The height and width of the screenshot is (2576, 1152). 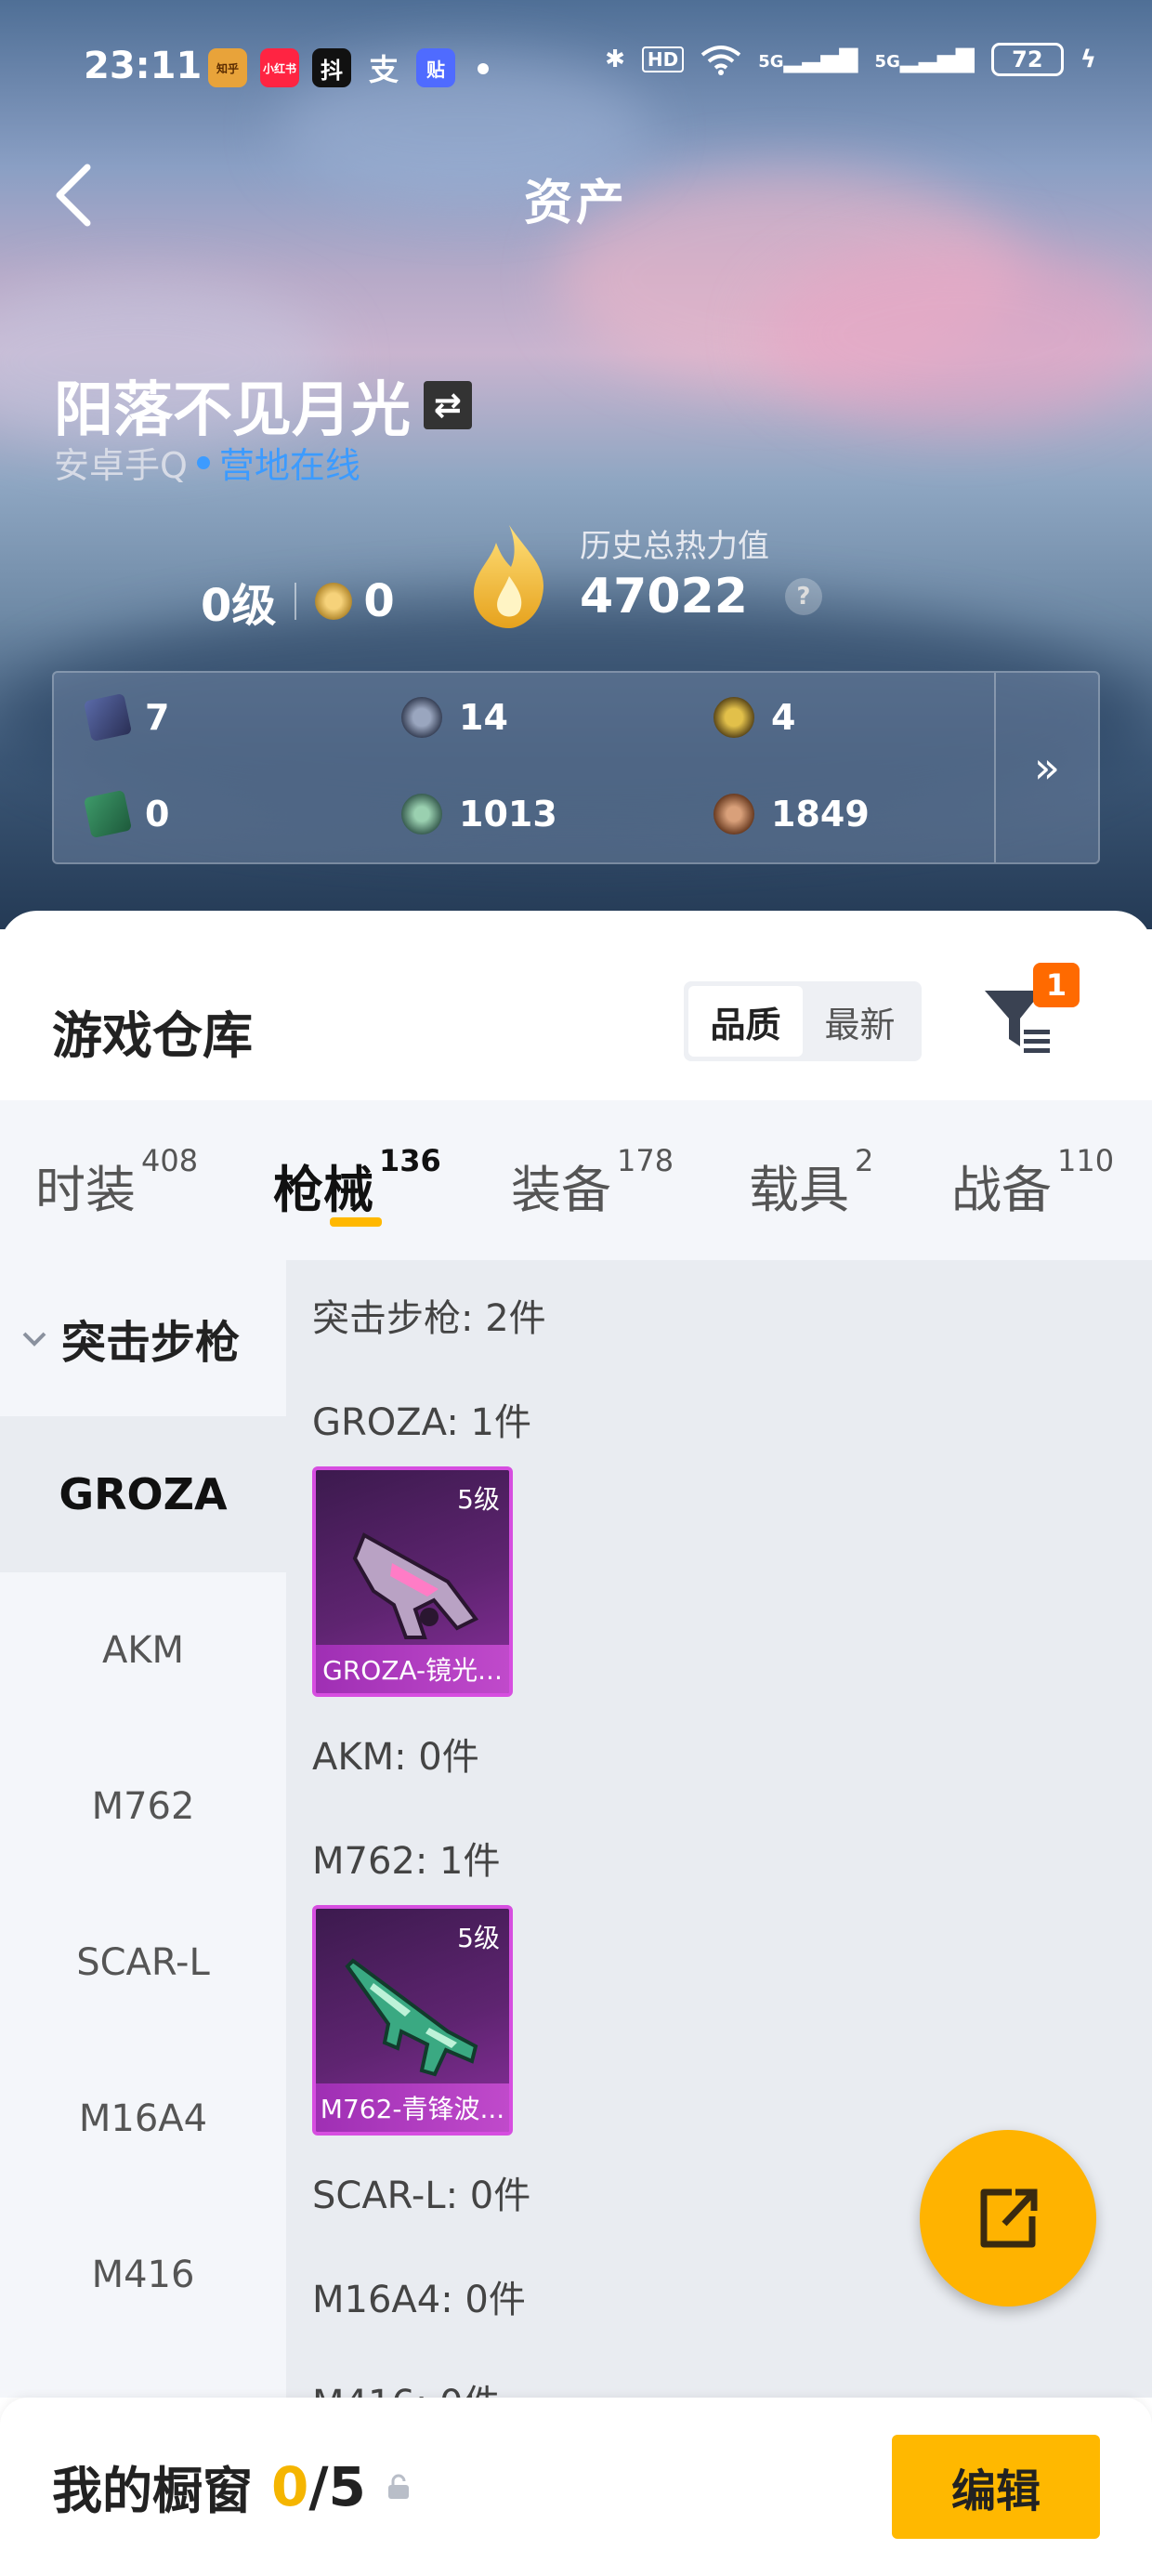 I want to click on tab-count: 408, so click(x=170, y=1160).